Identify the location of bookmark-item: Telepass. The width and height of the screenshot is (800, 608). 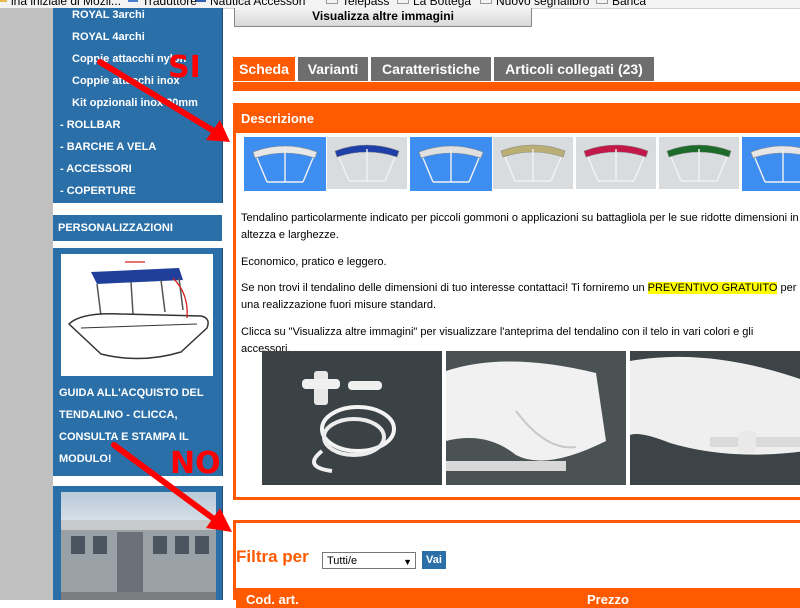
(357, 4).